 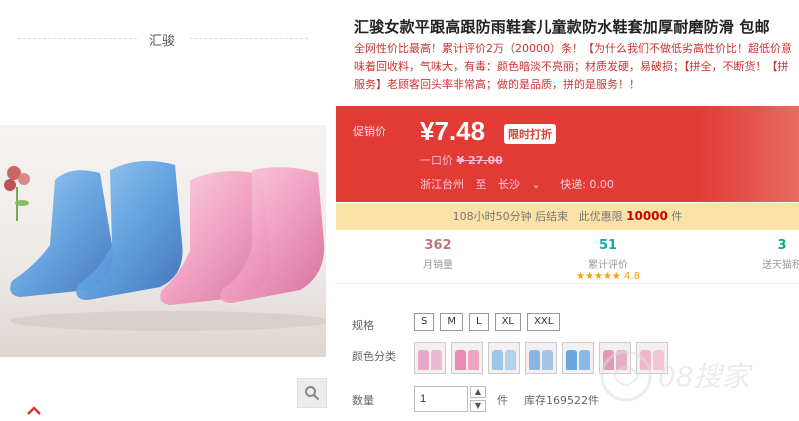 I want to click on original-price: ¥ 27.00, so click(x=479, y=160).